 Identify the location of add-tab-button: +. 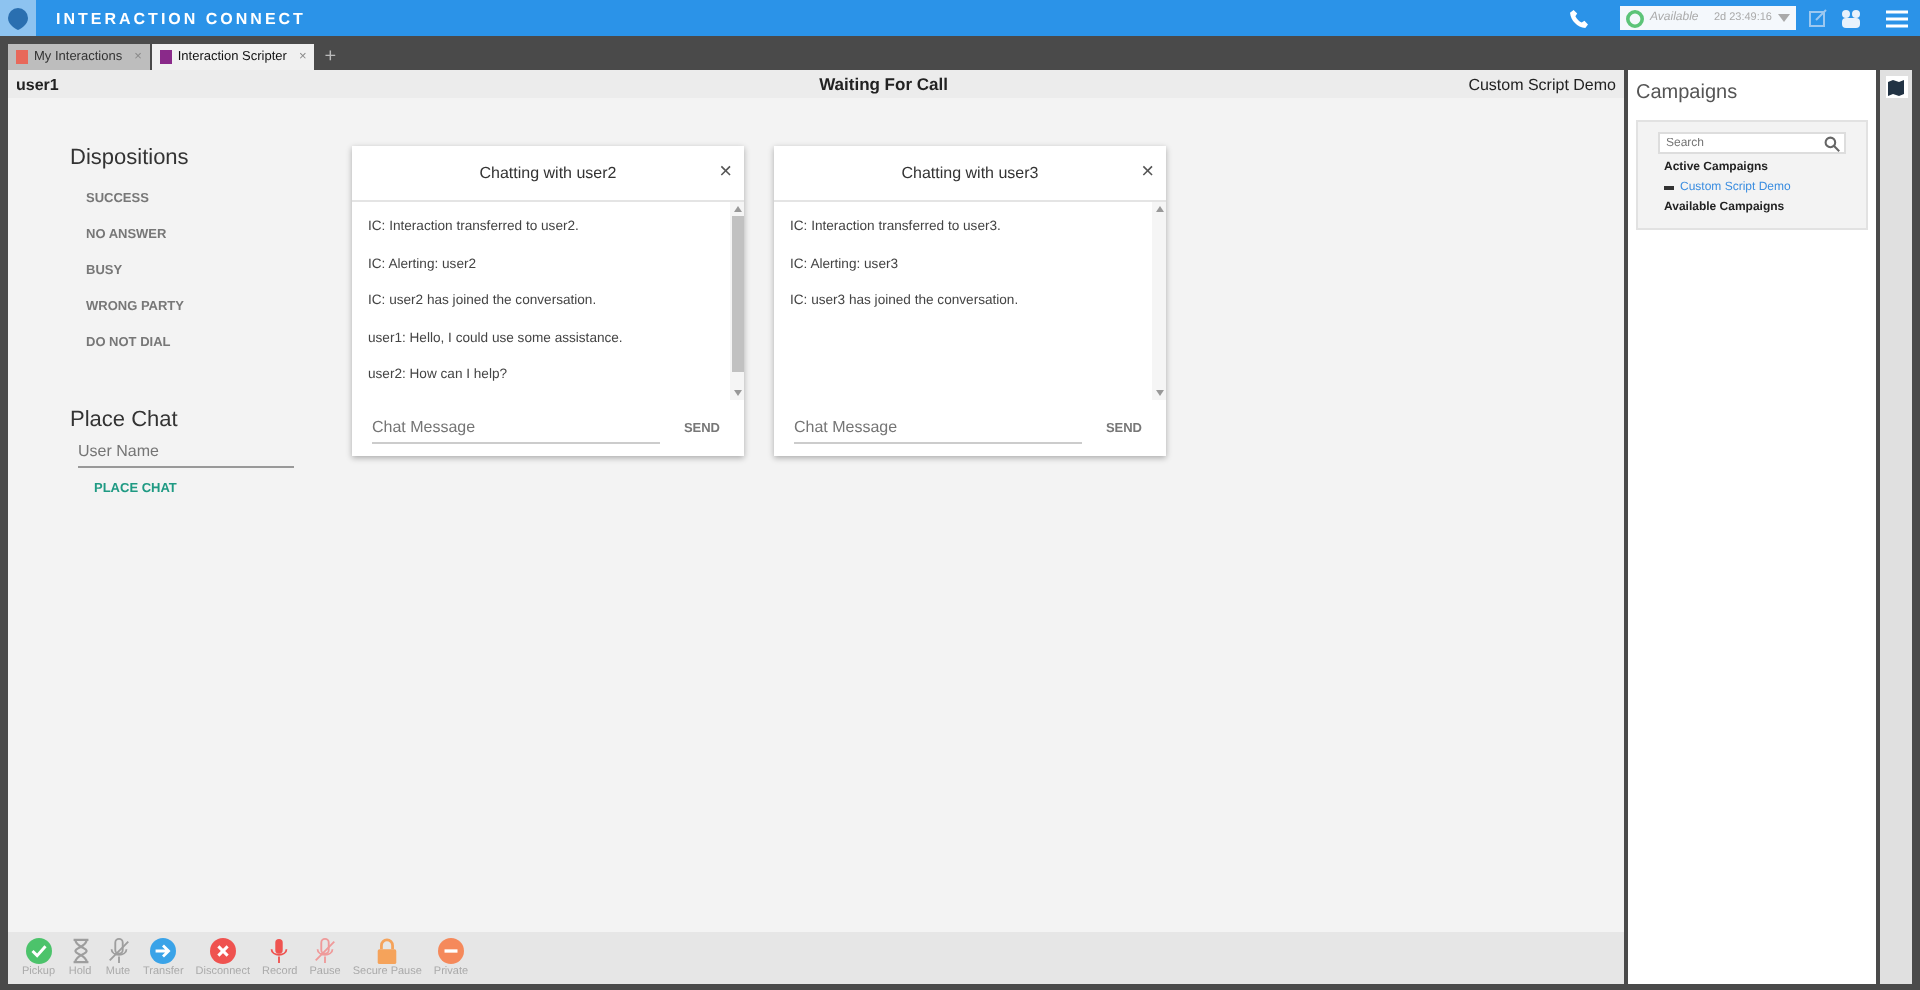
(330, 57).